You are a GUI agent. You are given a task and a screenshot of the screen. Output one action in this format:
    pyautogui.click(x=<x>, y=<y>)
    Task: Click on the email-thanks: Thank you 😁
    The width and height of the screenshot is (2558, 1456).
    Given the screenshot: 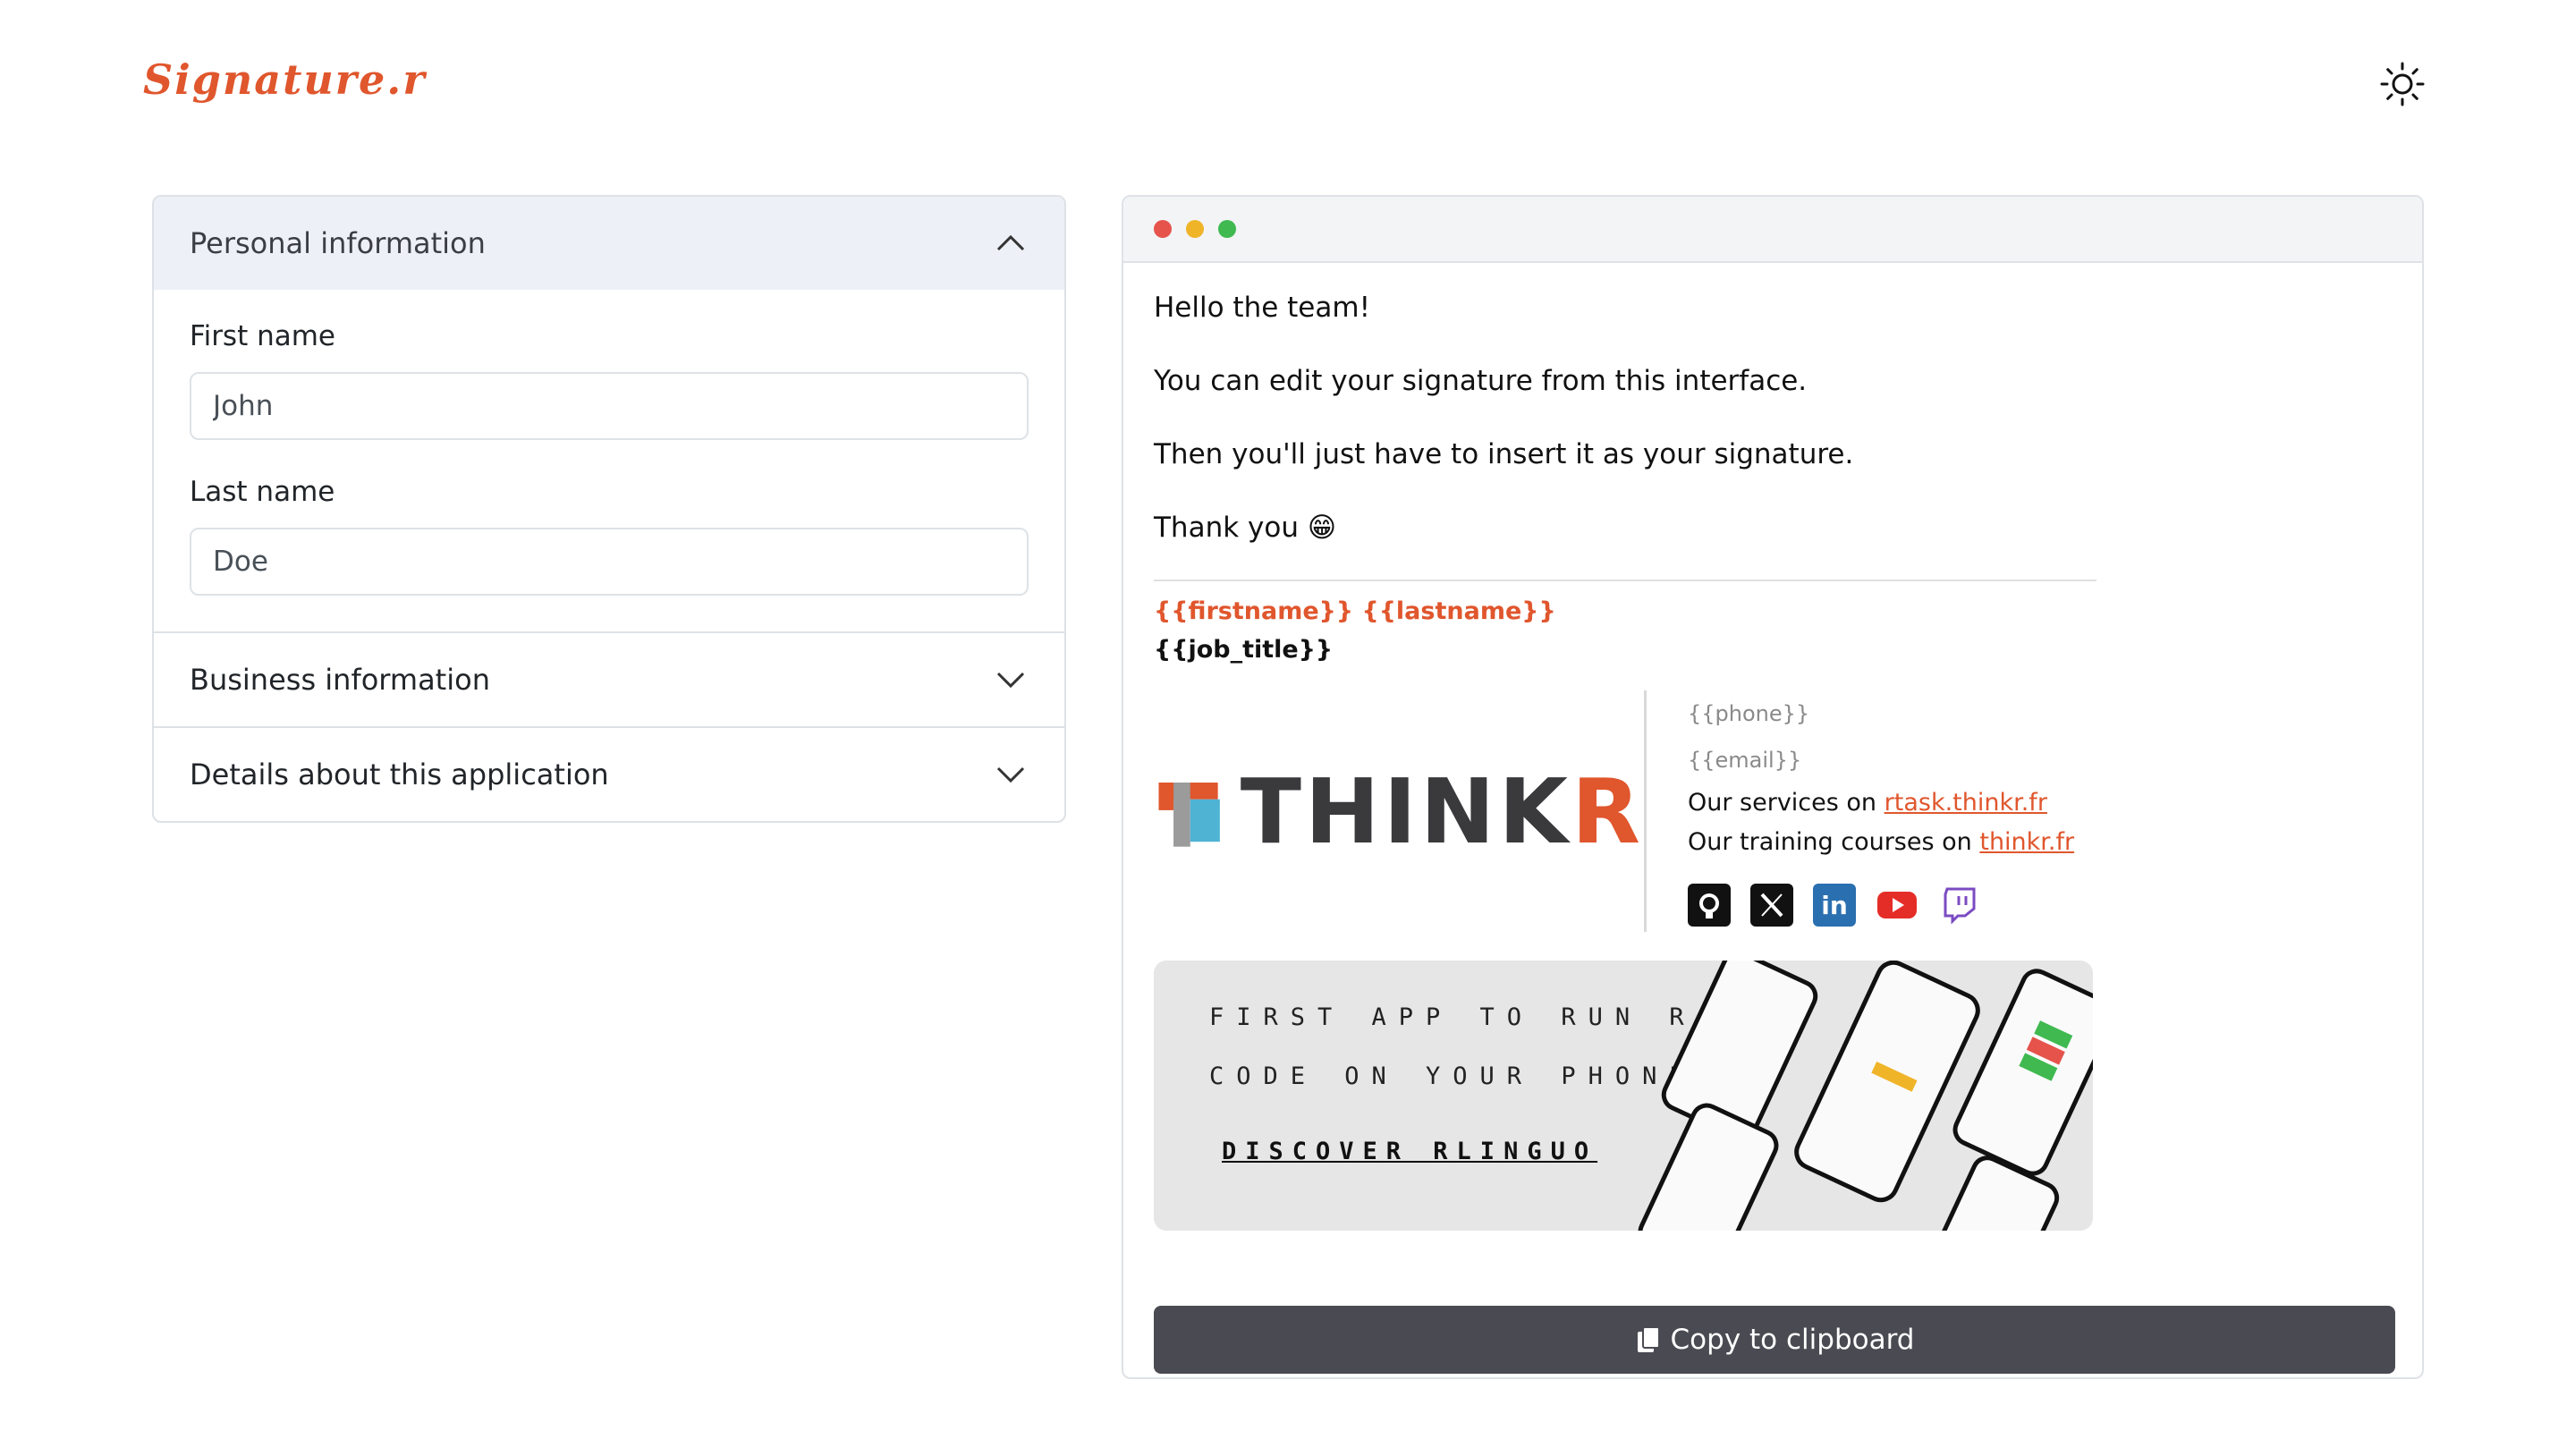 What is the action you would take?
    pyautogui.click(x=1773, y=527)
    